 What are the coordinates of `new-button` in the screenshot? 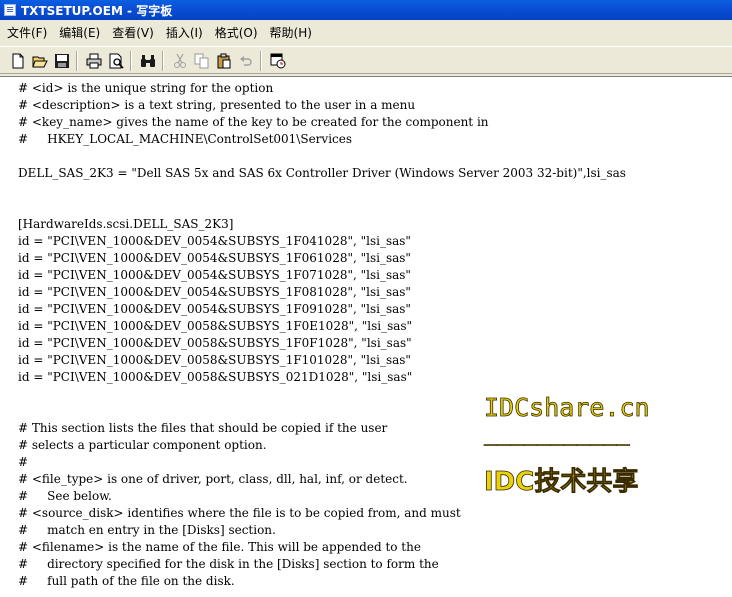 It's located at (18, 61).